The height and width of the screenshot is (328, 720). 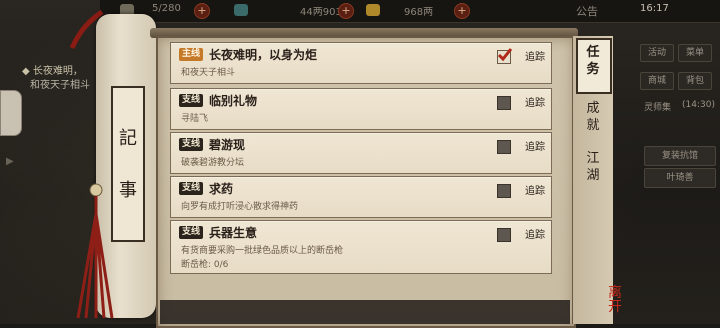 What do you see at coordinates (361, 63) in the screenshot?
I see `quest-card-1: 主线 长夜难明，以身为炬 和夜天子相斗 追踪` at bounding box center [361, 63].